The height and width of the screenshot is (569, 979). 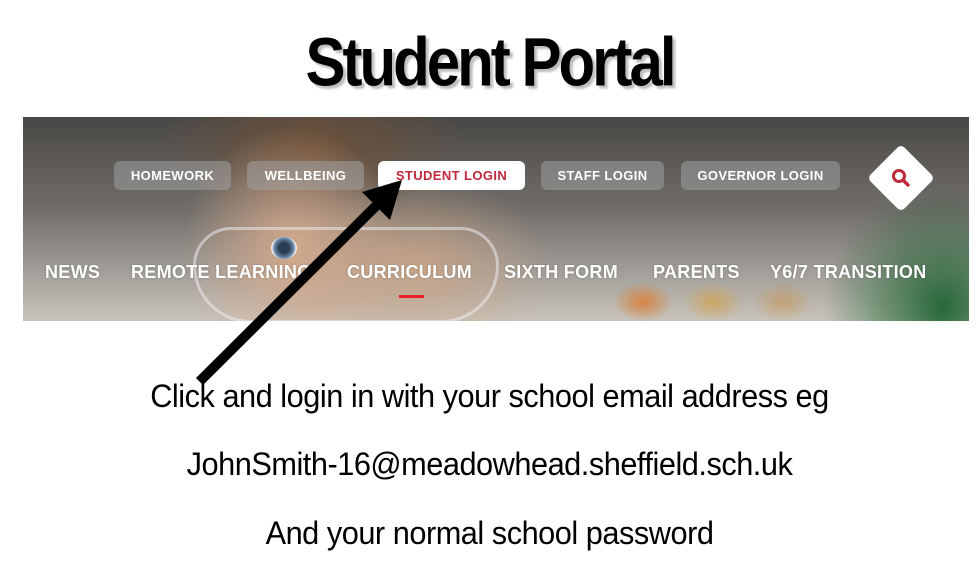 I want to click on staff-login-button: STAFF LOGIN, so click(x=602, y=175).